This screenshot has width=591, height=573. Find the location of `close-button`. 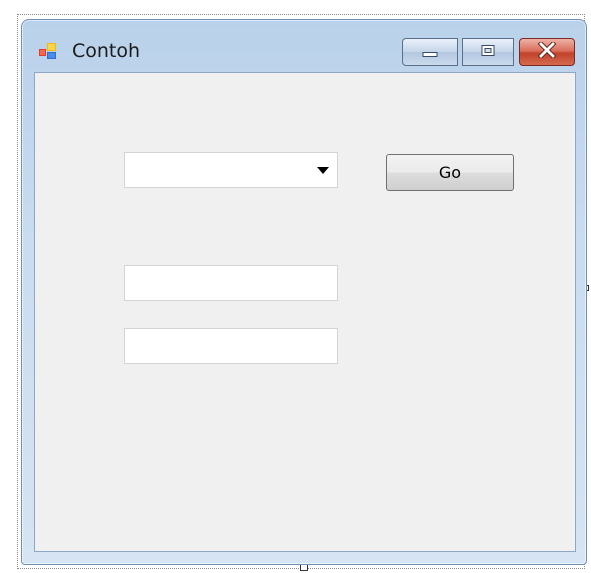

close-button is located at coordinates (547, 52).